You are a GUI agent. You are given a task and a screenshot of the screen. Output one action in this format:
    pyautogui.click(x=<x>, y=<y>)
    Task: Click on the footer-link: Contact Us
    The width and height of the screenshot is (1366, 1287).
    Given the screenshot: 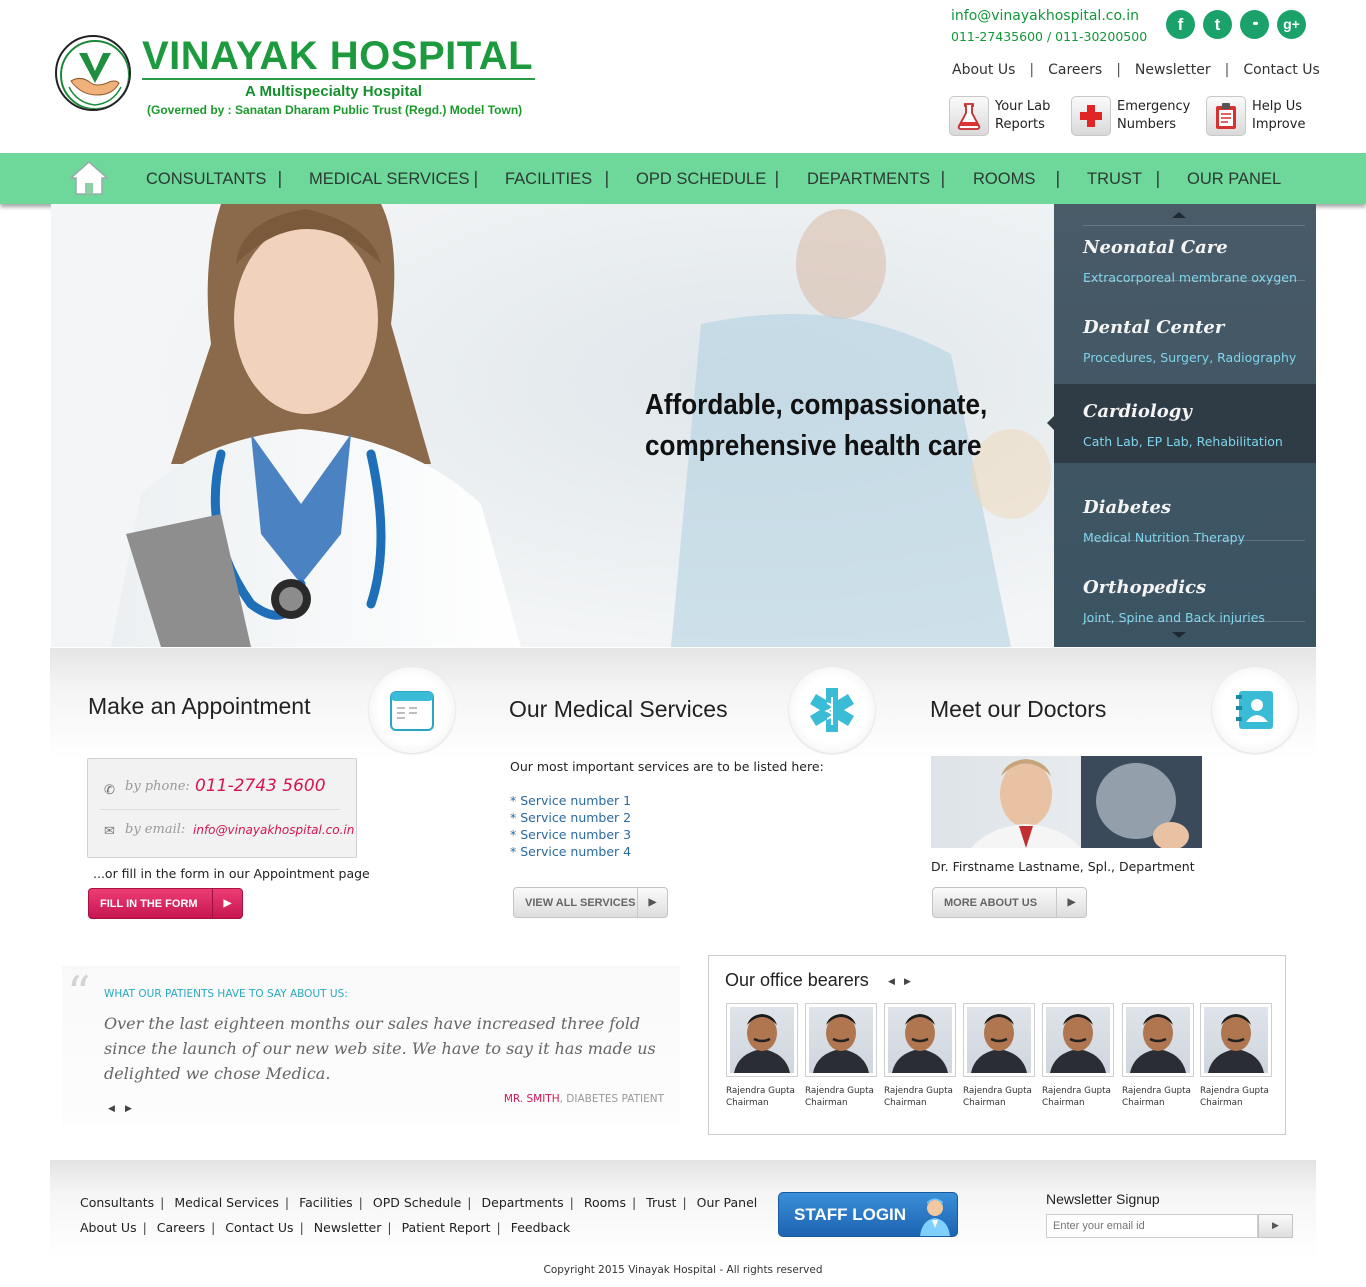 What is the action you would take?
    pyautogui.click(x=259, y=1227)
    